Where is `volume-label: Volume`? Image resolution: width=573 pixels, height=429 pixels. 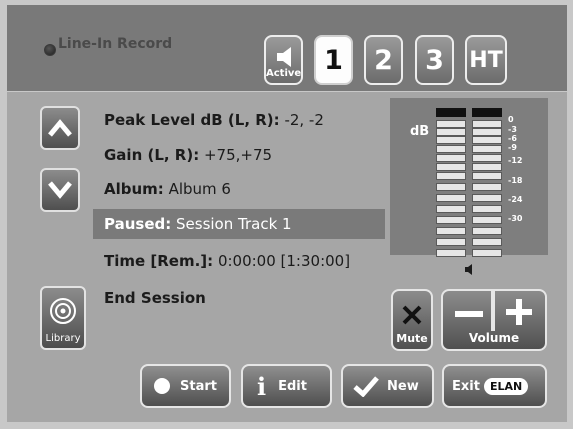
volume-label: Volume is located at coordinates (494, 338).